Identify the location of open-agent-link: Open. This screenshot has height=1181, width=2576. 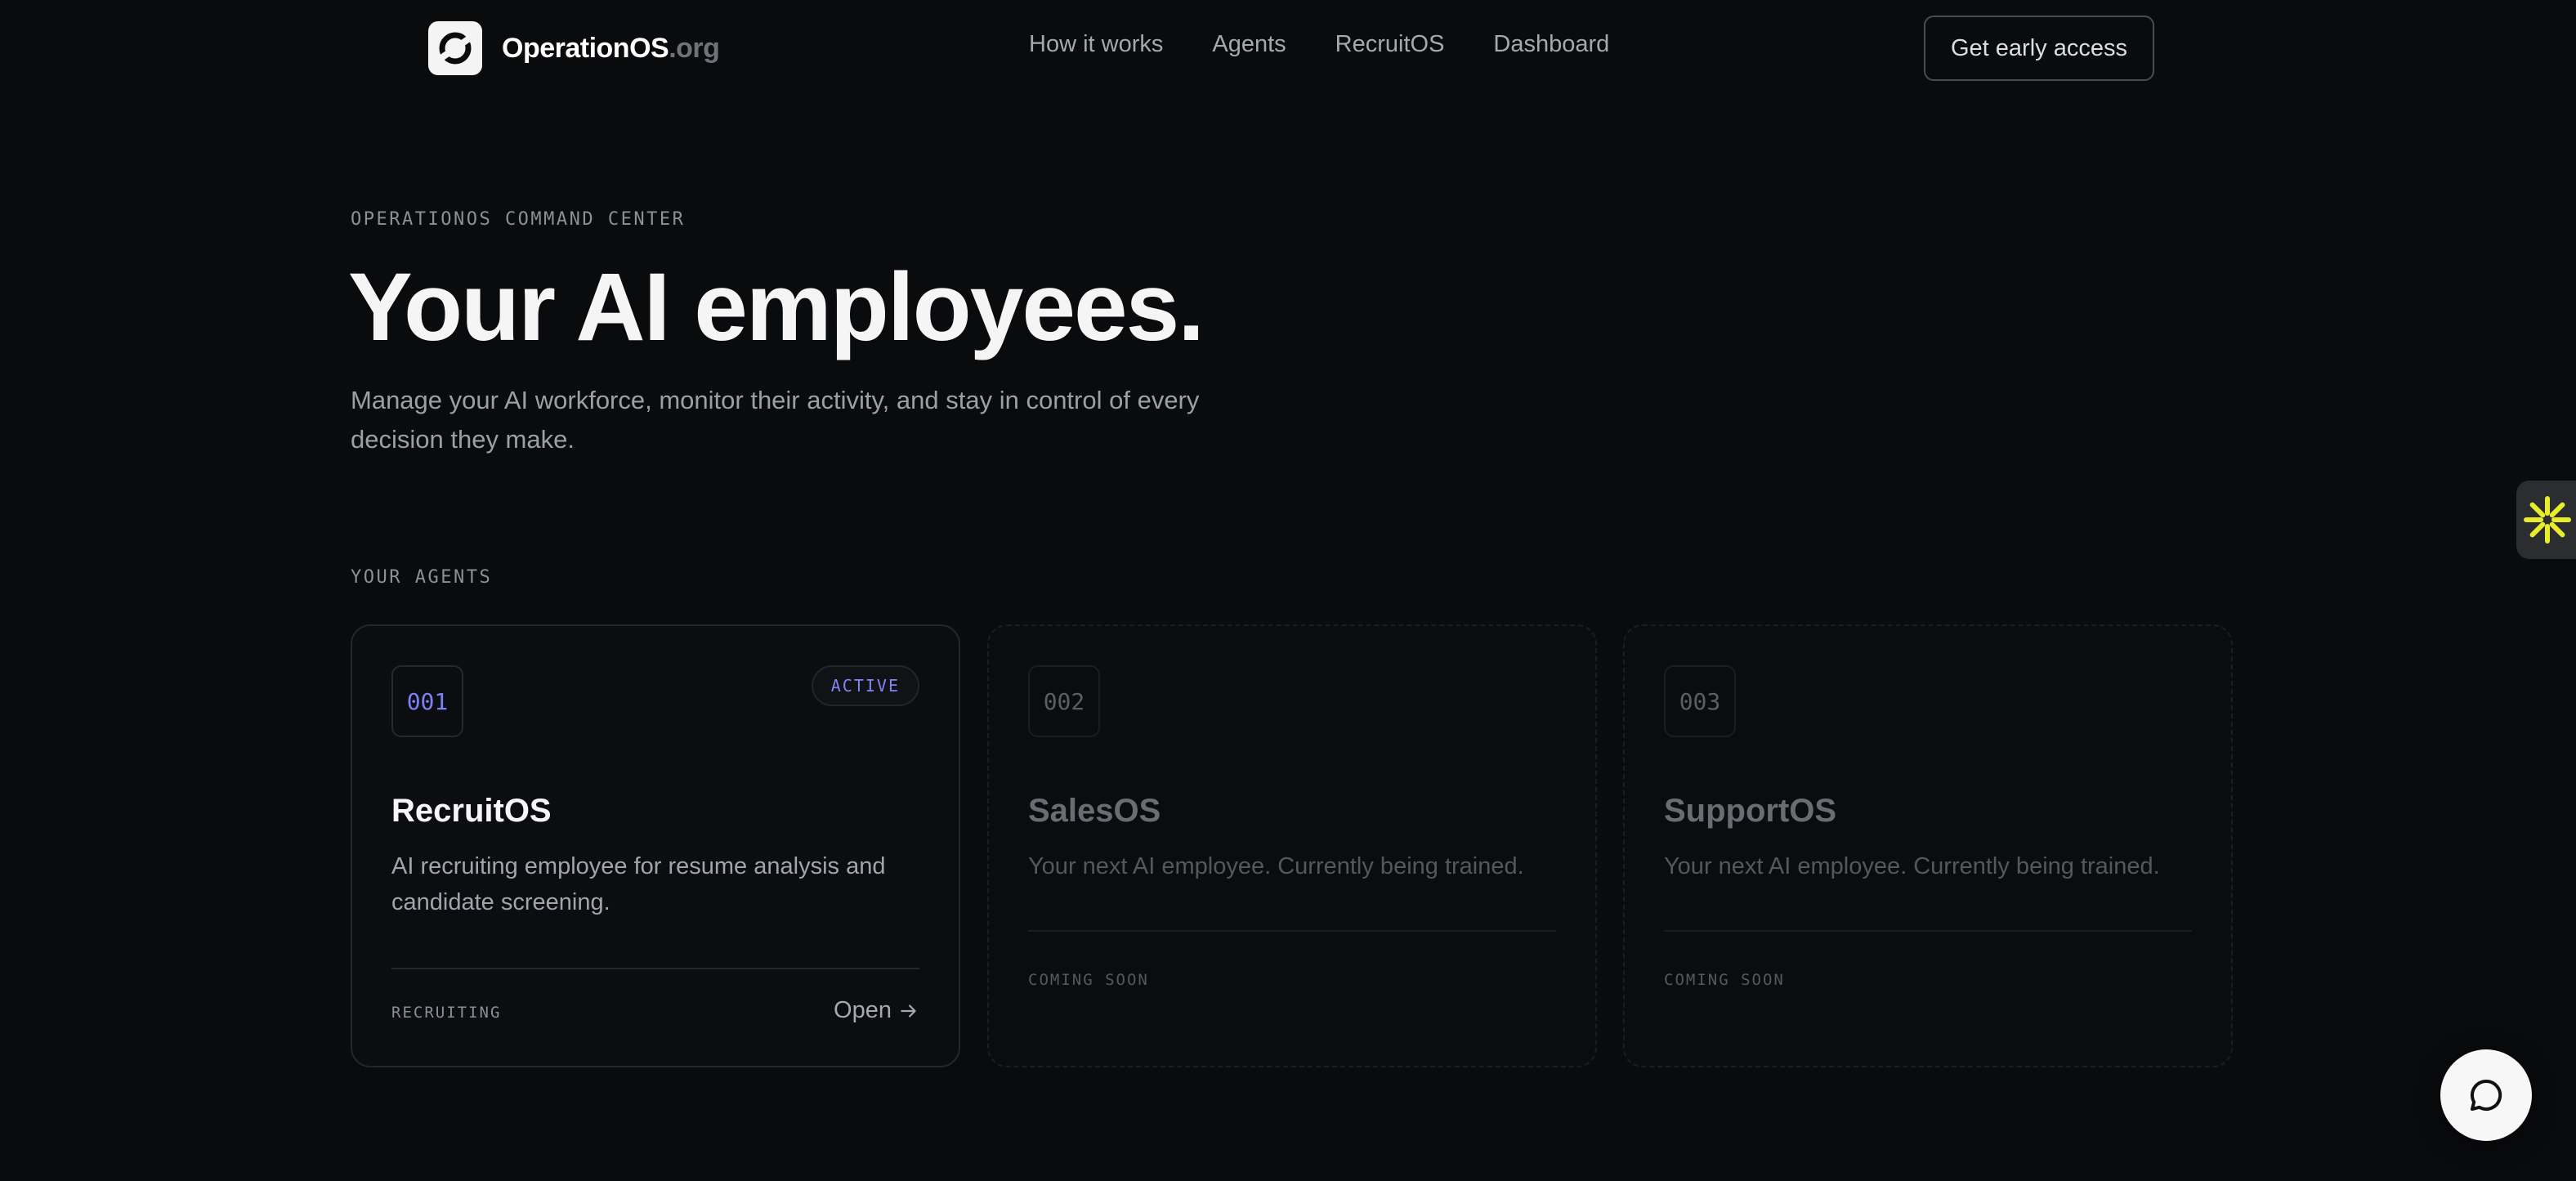
(877, 1010).